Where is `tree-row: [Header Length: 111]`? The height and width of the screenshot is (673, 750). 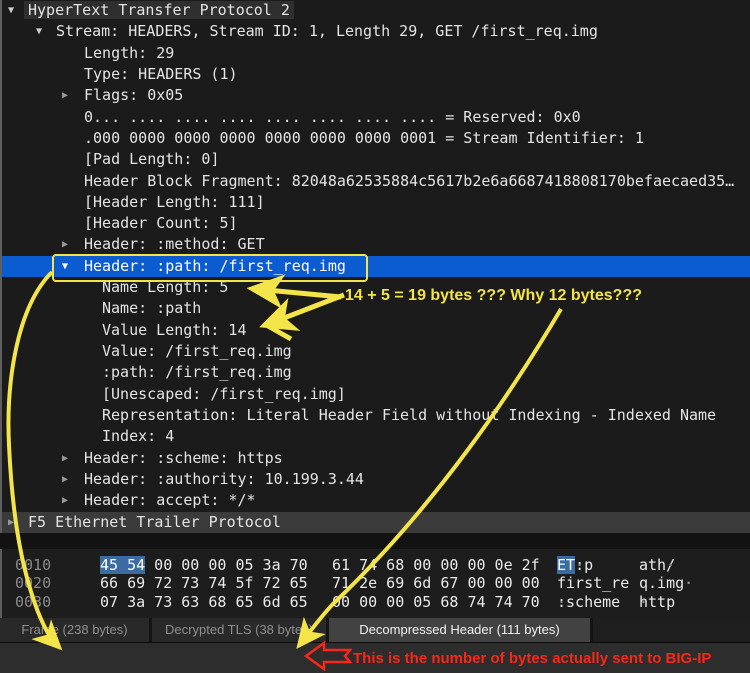
tree-row: [Header Length: 111] is located at coordinates (376, 202).